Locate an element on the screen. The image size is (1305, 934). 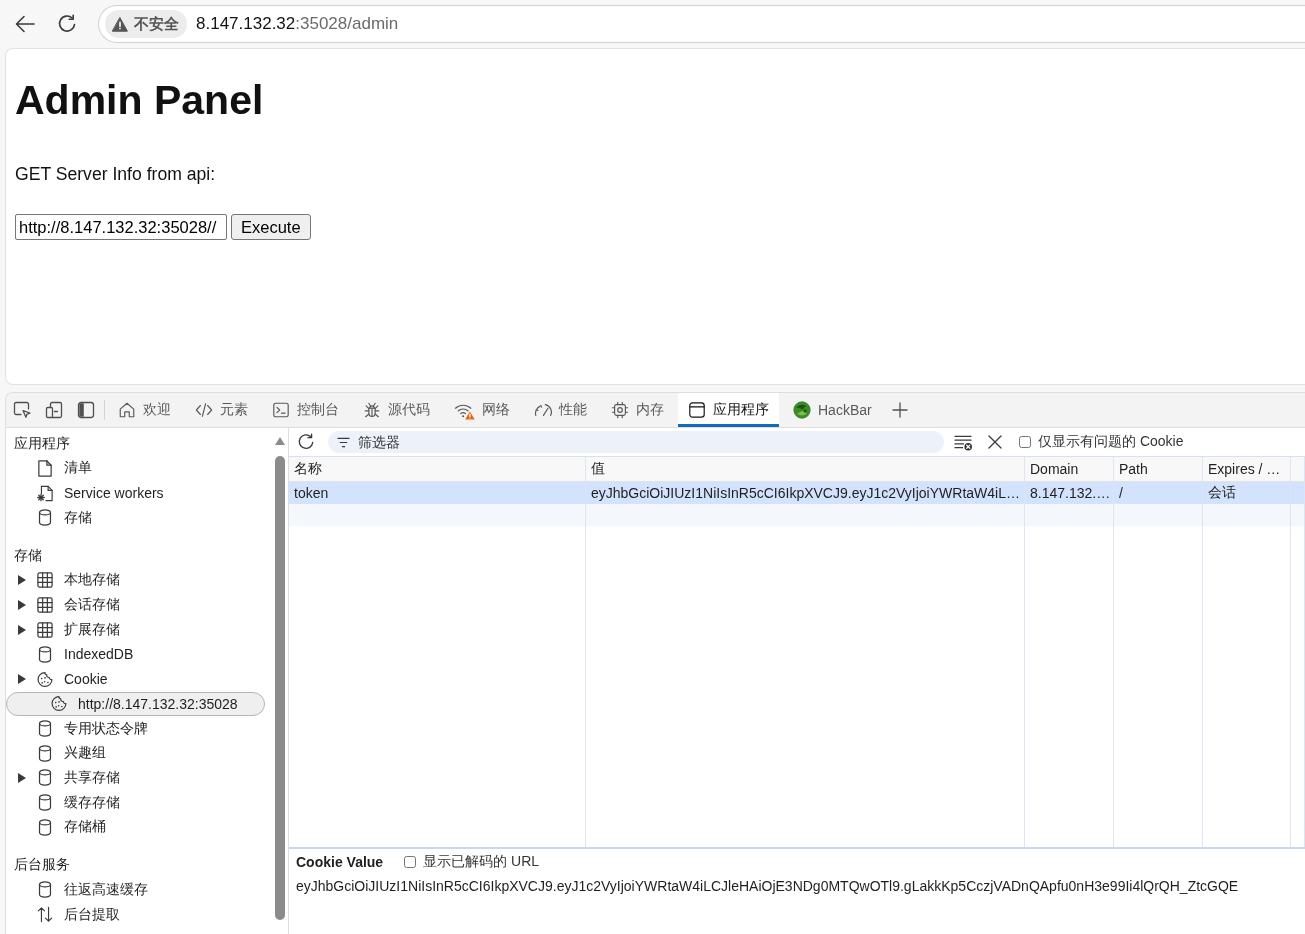
sidebar-item: http://8.147.132.32:35028 is located at coordinates (135, 704).